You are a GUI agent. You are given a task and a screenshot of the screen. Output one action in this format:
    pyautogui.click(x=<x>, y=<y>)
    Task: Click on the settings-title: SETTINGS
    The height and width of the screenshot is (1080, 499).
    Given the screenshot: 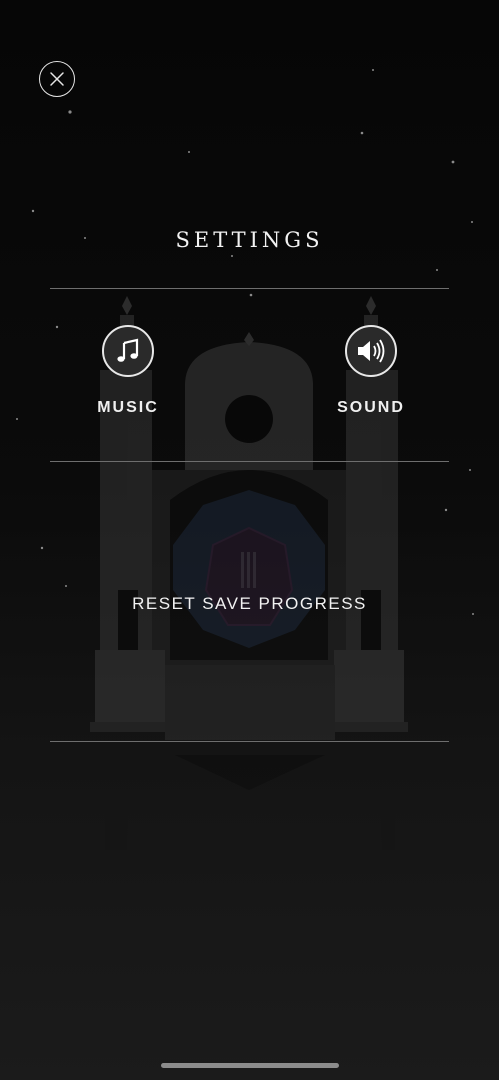 What is the action you would take?
    pyautogui.click(x=249, y=240)
    